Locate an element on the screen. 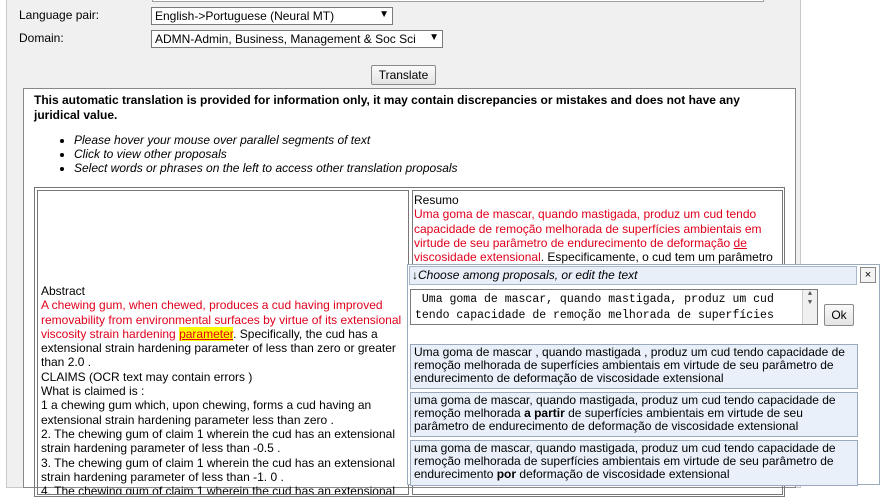 The width and height of the screenshot is (880, 497). close-icon: × is located at coordinates (868, 275).